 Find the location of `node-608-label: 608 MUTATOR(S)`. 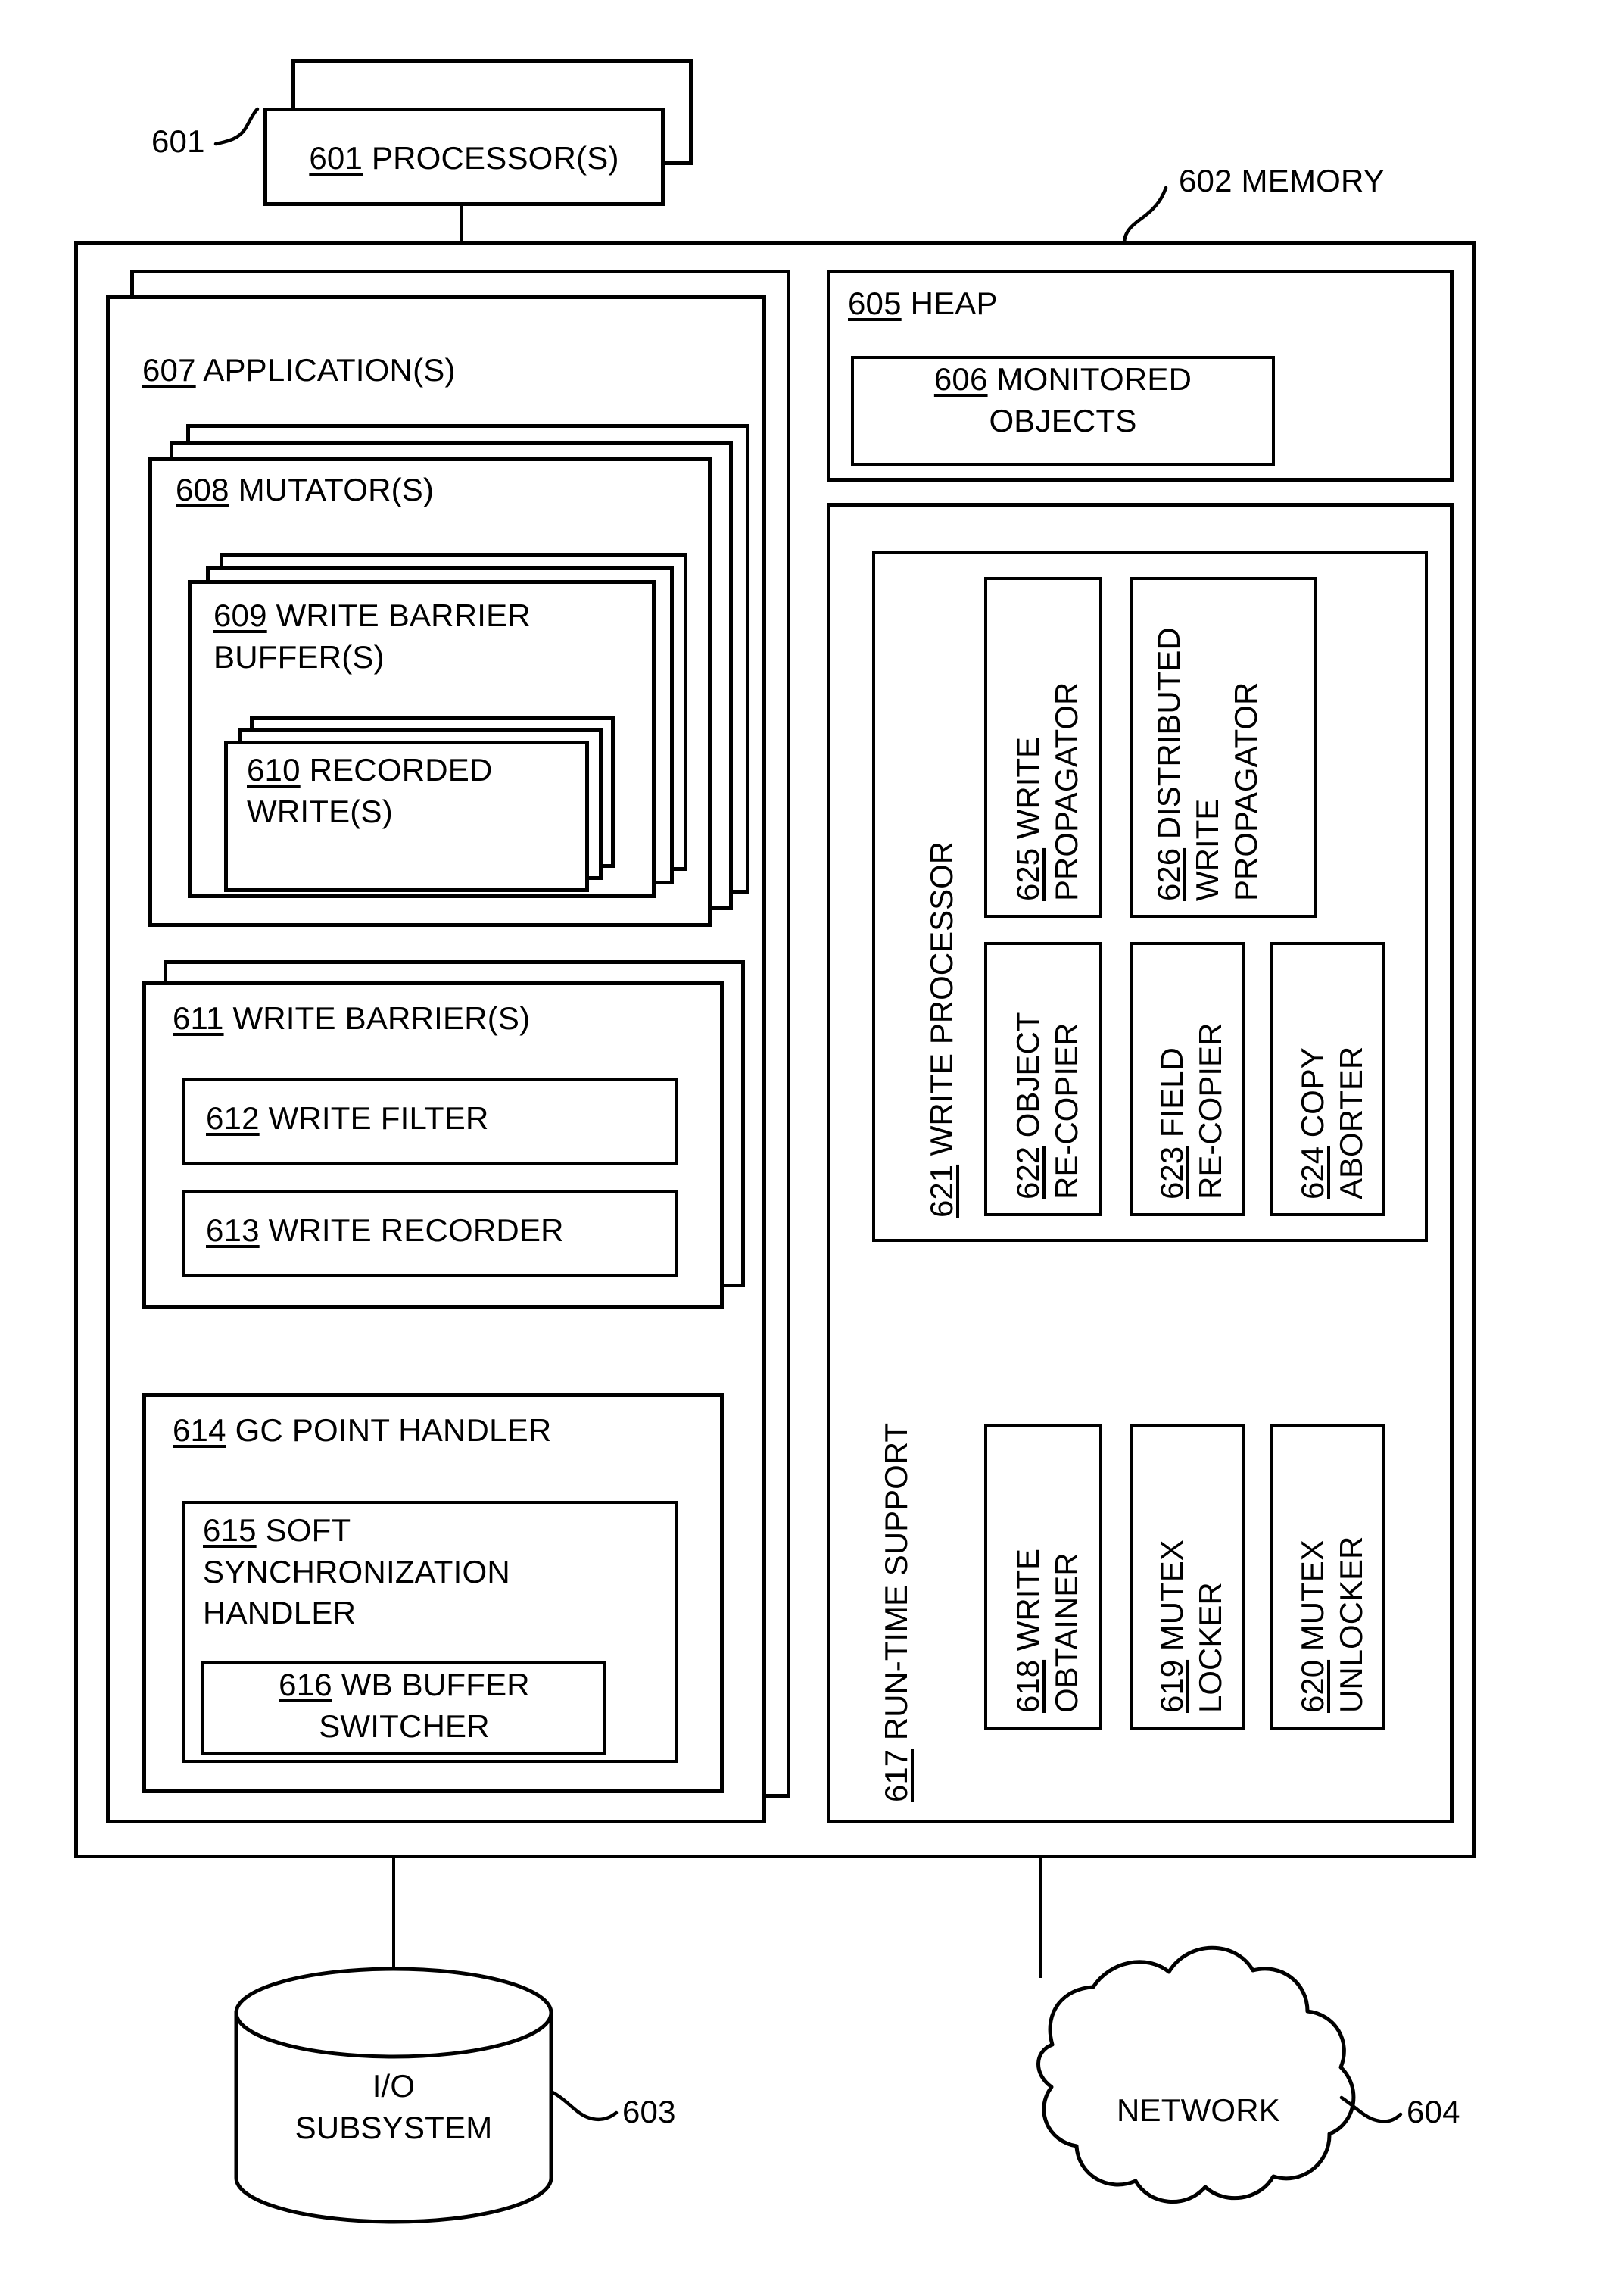

node-608-label: 608 MUTATOR(S) is located at coordinates (305, 489).